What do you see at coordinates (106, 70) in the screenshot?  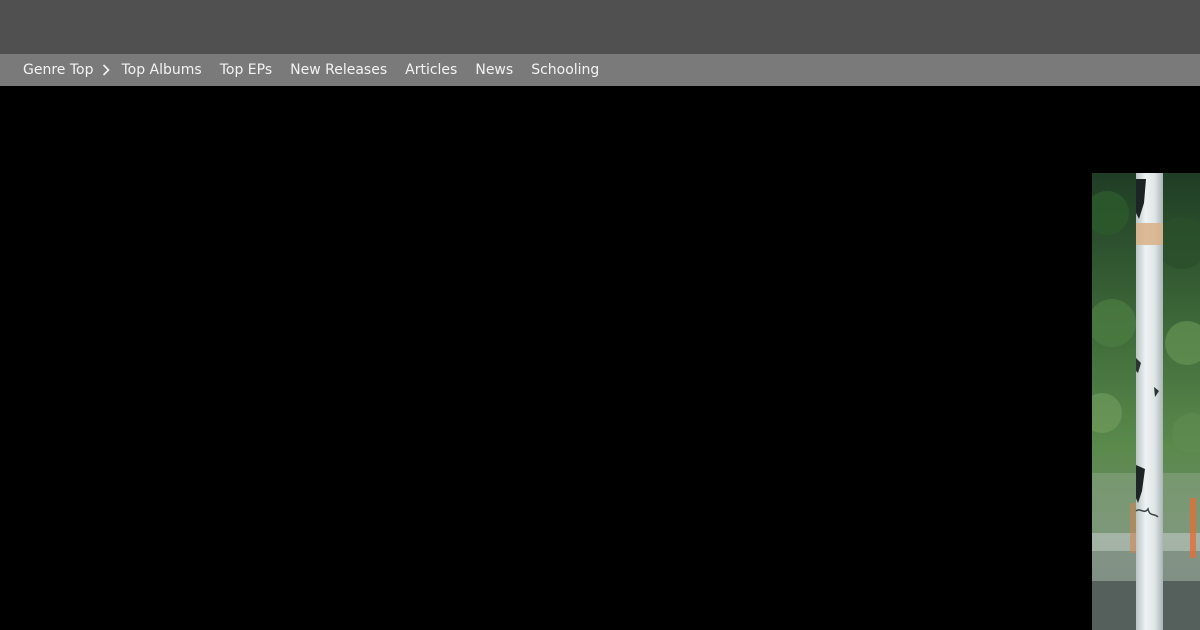 I see `chevron-right-icon` at bounding box center [106, 70].